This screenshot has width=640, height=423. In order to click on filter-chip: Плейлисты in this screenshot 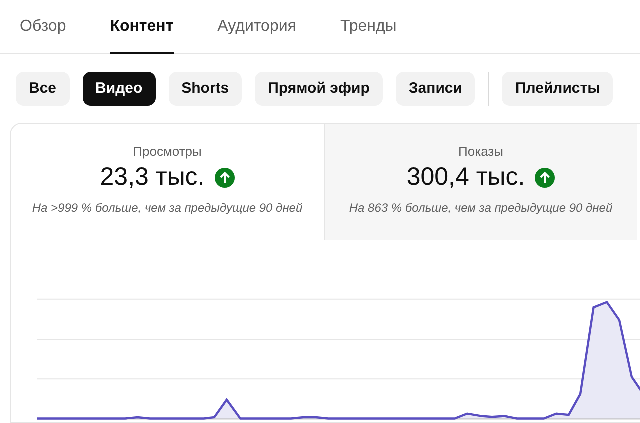, I will do `click(558, 89)`.